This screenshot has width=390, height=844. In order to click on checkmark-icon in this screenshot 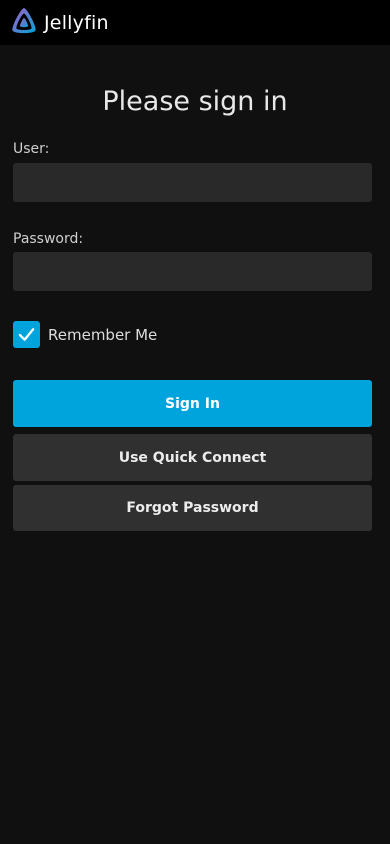, I will do `click(26, 334)`.